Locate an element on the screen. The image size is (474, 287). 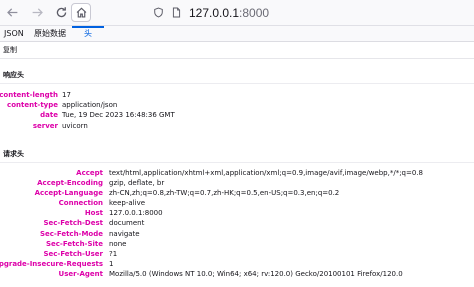
response-headers-title: 响应头 is located at coordinates (13, 75).